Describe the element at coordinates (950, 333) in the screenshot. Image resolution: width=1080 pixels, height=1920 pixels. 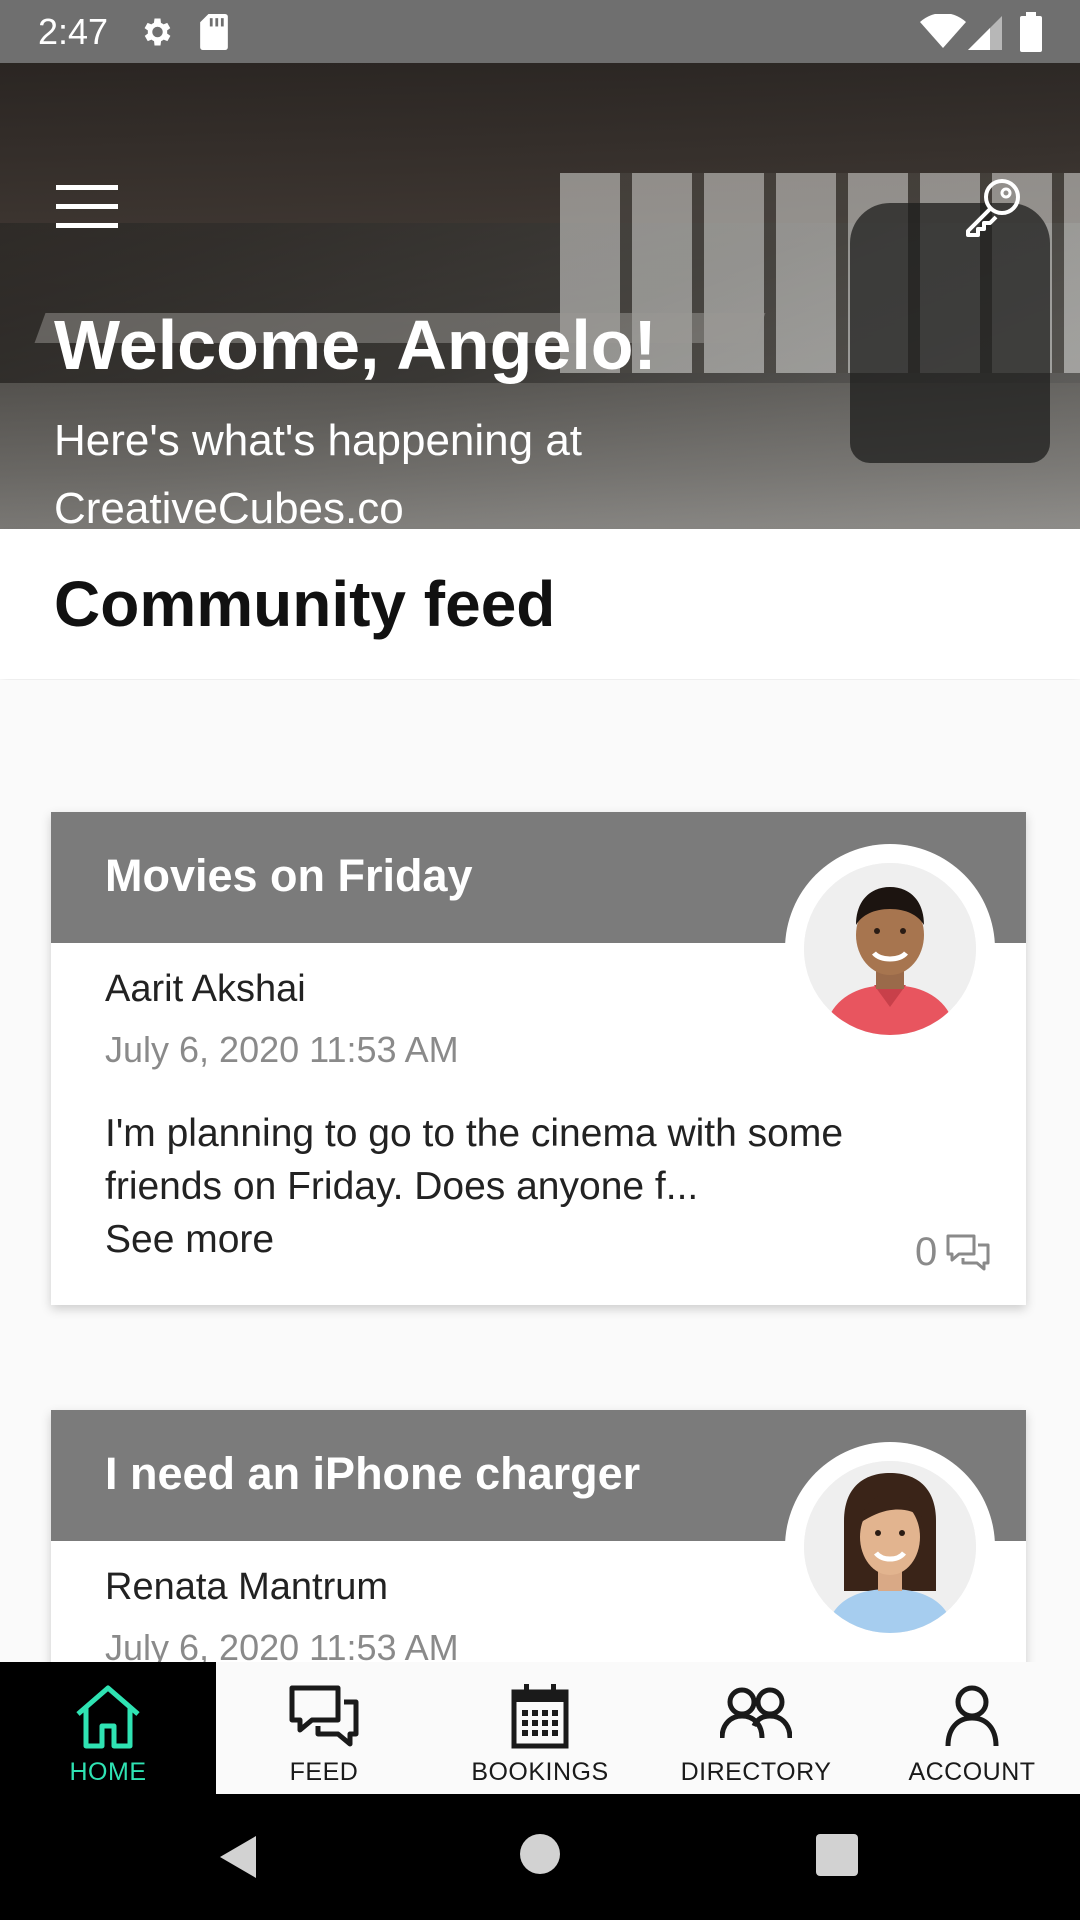
I see `hero-background-chair` at that location.